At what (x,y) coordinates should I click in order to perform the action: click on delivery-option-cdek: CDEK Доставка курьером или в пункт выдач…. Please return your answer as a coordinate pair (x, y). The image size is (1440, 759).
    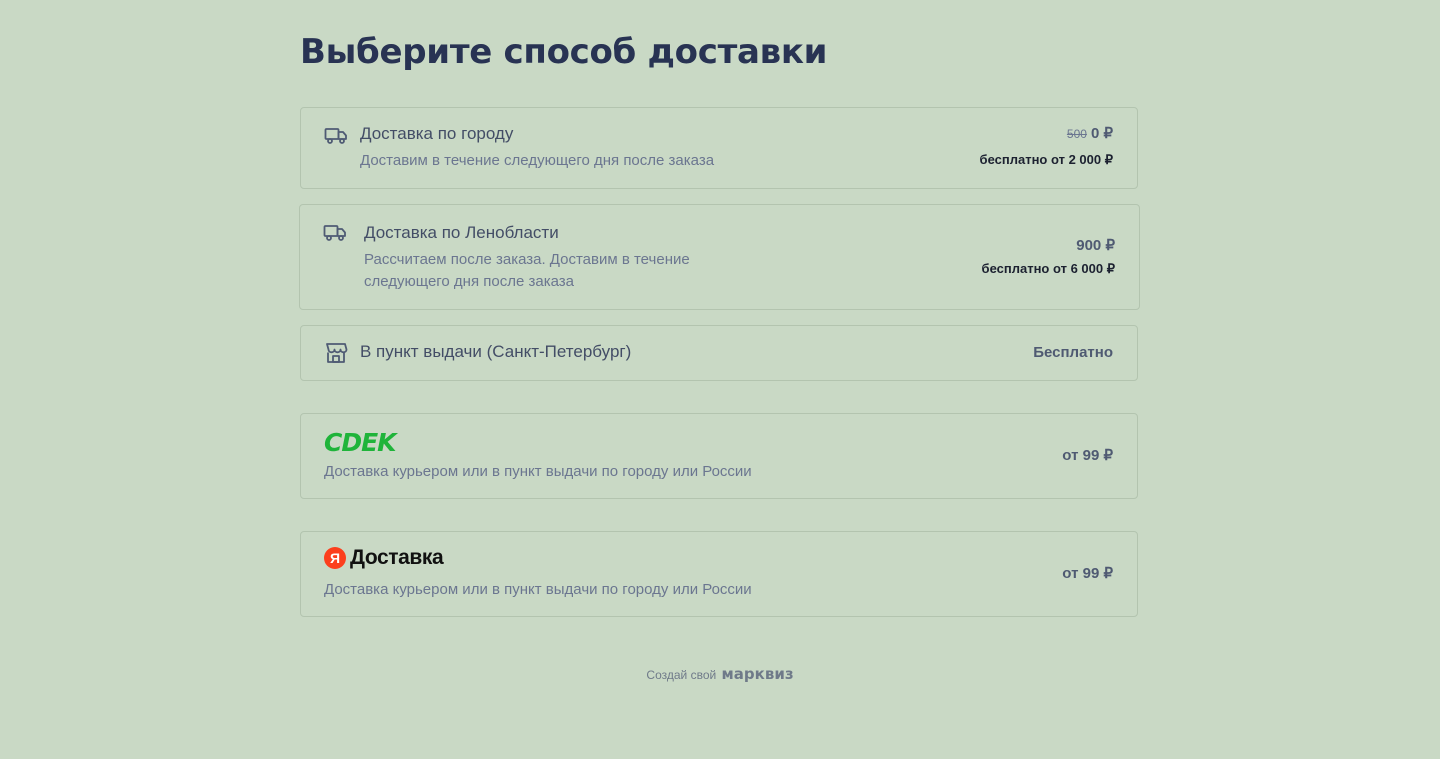
    Looking at the image, I should click on (719, 456).